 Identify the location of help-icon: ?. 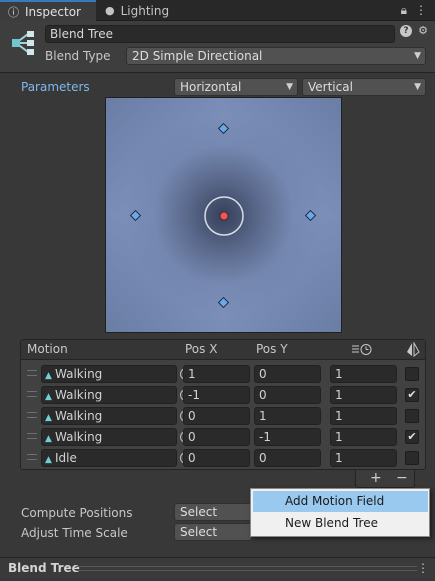
(406, 31).